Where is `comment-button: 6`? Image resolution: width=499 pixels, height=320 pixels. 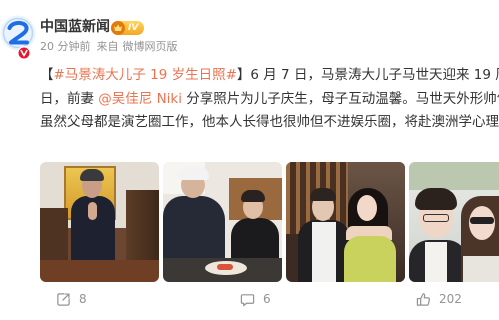
comment-button: 6 is located at coordinates (255, 299).